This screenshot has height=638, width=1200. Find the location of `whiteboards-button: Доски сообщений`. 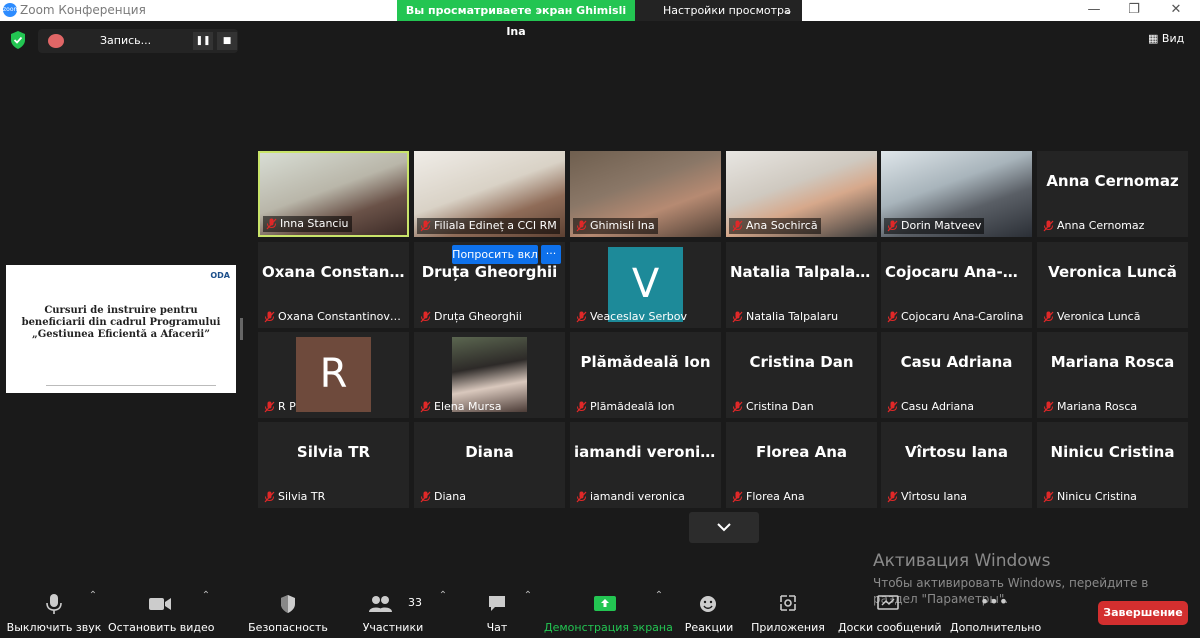

whiteboards-button: Доски сообщений is located at coordinates (890, 613).